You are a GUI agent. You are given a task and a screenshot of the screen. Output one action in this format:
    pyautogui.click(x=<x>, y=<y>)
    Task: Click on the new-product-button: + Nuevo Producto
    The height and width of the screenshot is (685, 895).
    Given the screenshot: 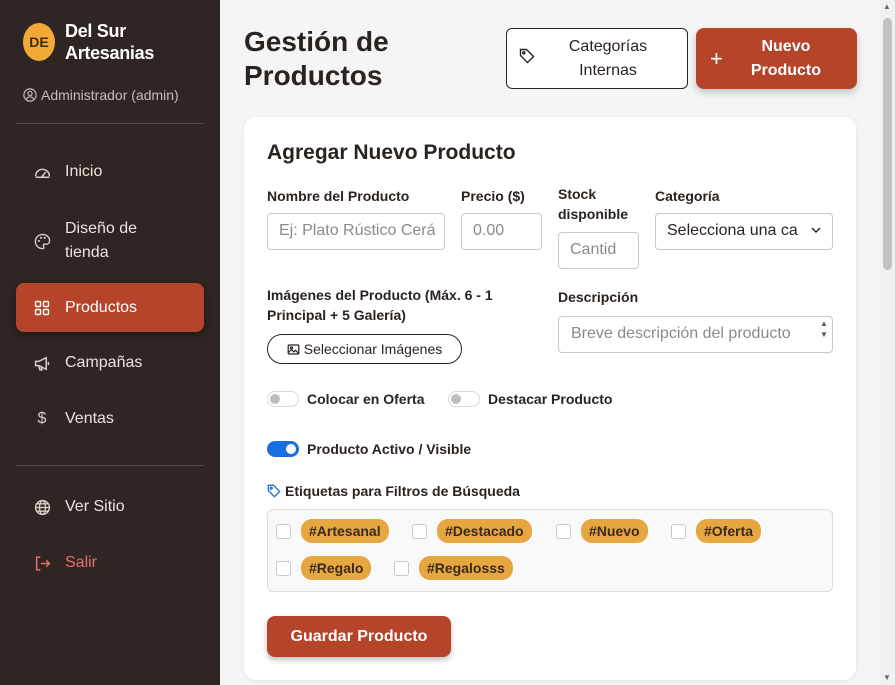 What is the action you would take?
    pyautogui.click(x=776, y=58)
    